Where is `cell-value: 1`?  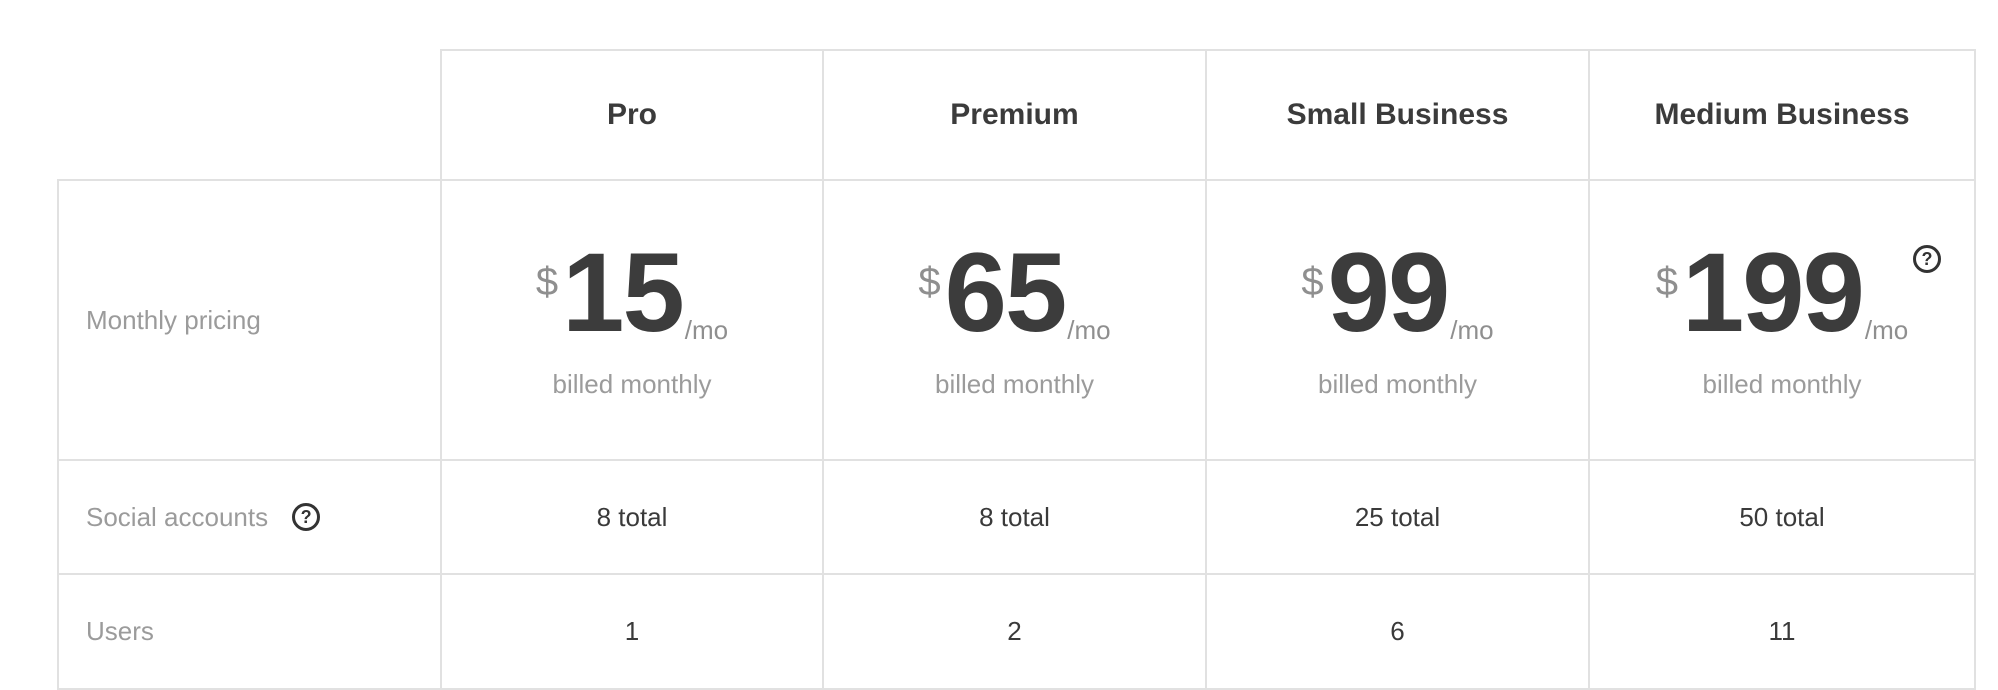 cell-value: 1 is located at coordinates (632, 631).